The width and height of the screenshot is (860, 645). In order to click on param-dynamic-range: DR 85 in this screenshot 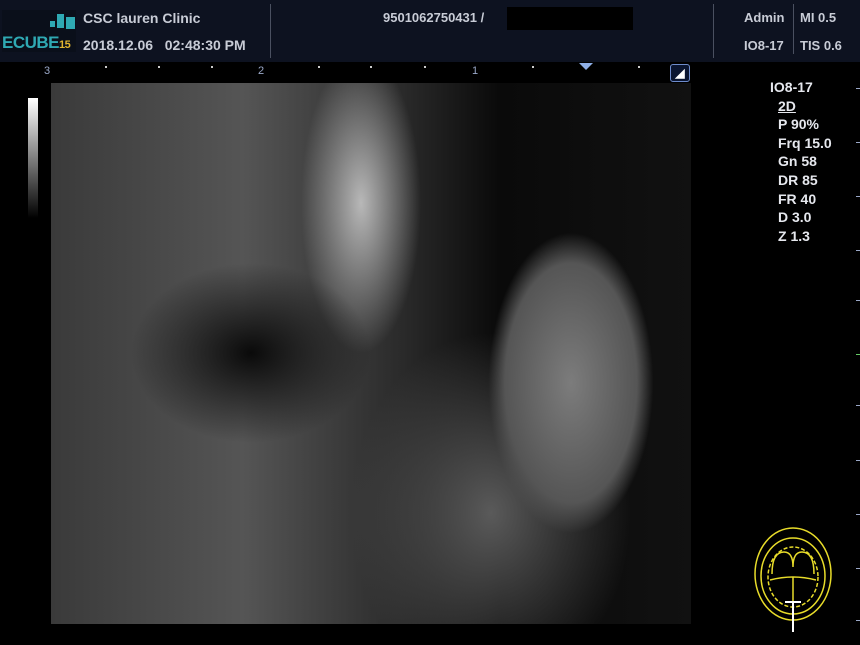, I will do `click(798, 179)`.